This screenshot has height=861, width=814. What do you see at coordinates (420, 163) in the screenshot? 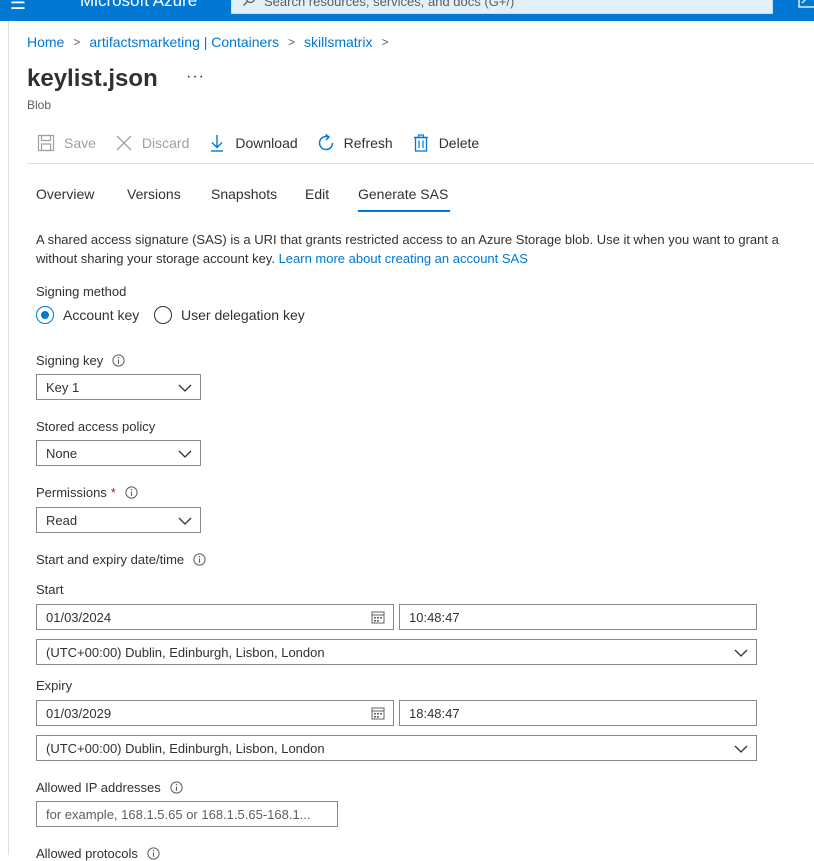
I see `toolbar-divider` at bounding box center [420, 163].